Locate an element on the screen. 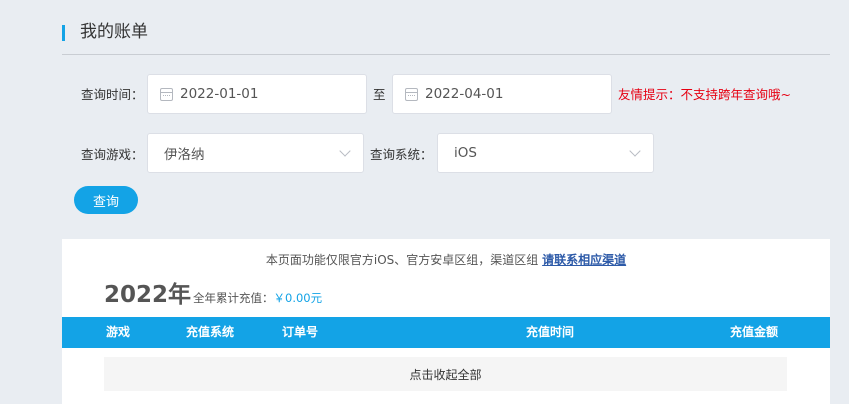  channel-notice: 本页面功能仅限官方iOS、官方安卓区组，渠道区组 请联系相应渠道 is located at coordinates (446, 259).